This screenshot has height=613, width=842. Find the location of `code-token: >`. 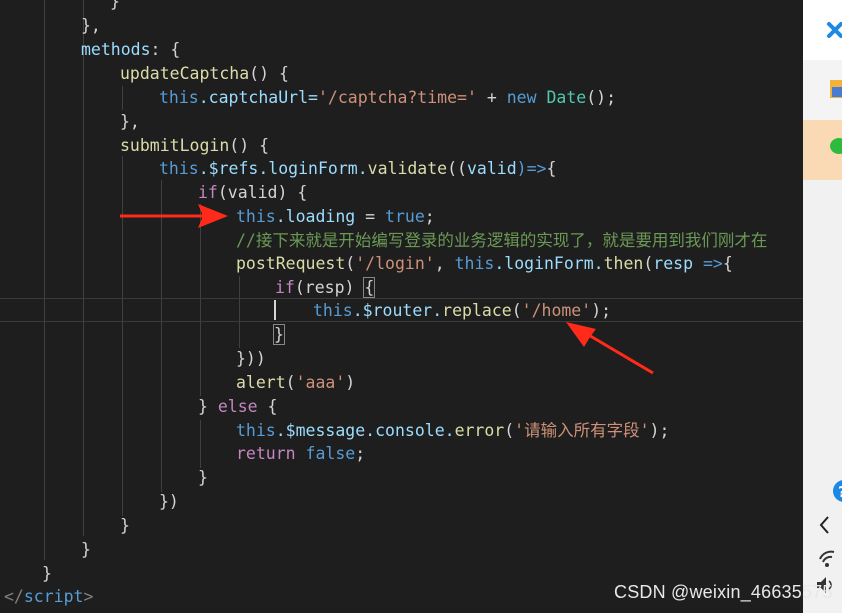

code-token: > is located at coordinates (88, 596).